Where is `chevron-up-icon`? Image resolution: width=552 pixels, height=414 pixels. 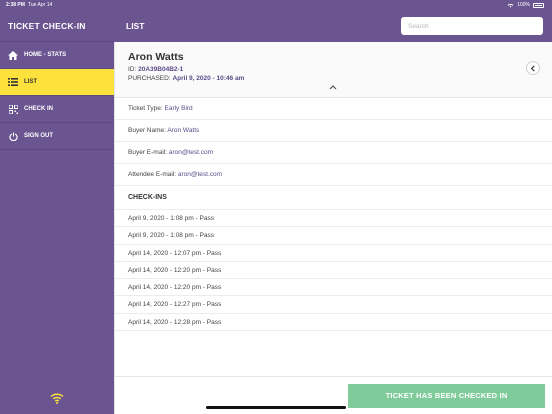 chevron-up-icon is located at coordinates (333, 87).